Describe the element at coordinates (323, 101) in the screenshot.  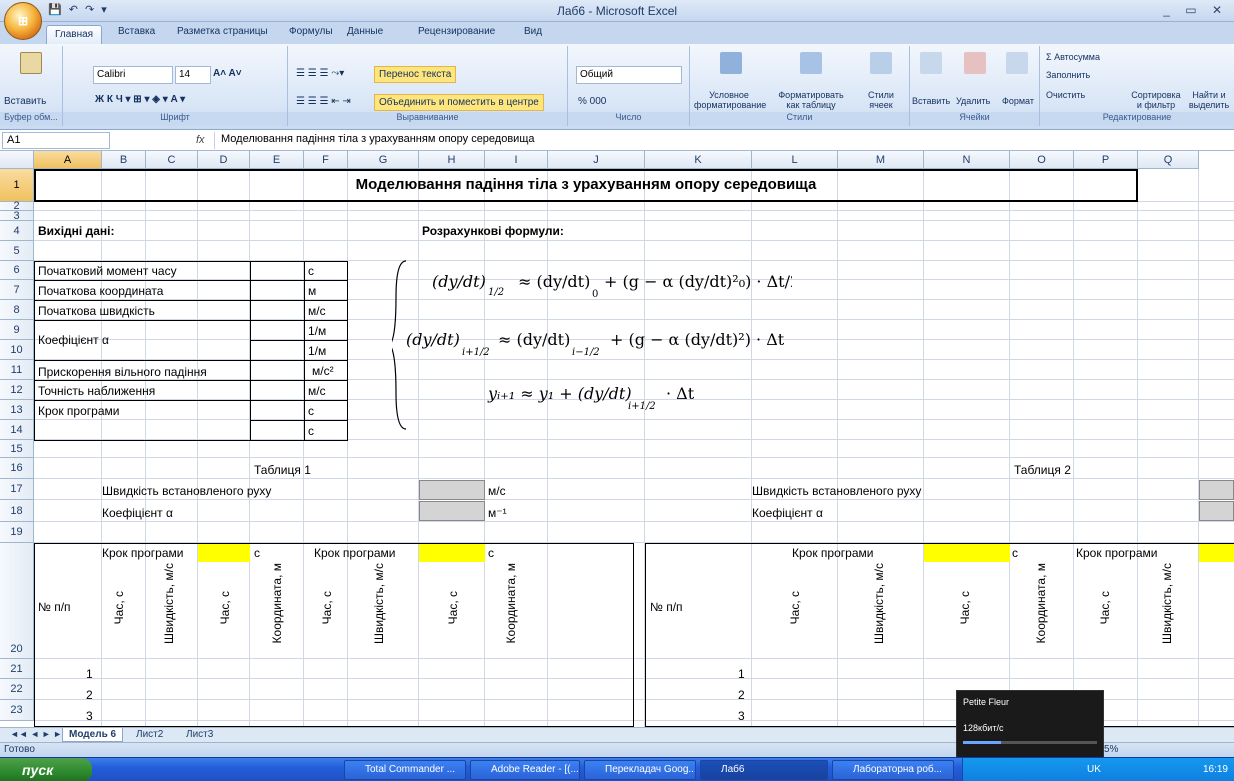
I see `horizontal-align-buttons: ☰ ☰ ☰ ⇤ ⇥` at that location.